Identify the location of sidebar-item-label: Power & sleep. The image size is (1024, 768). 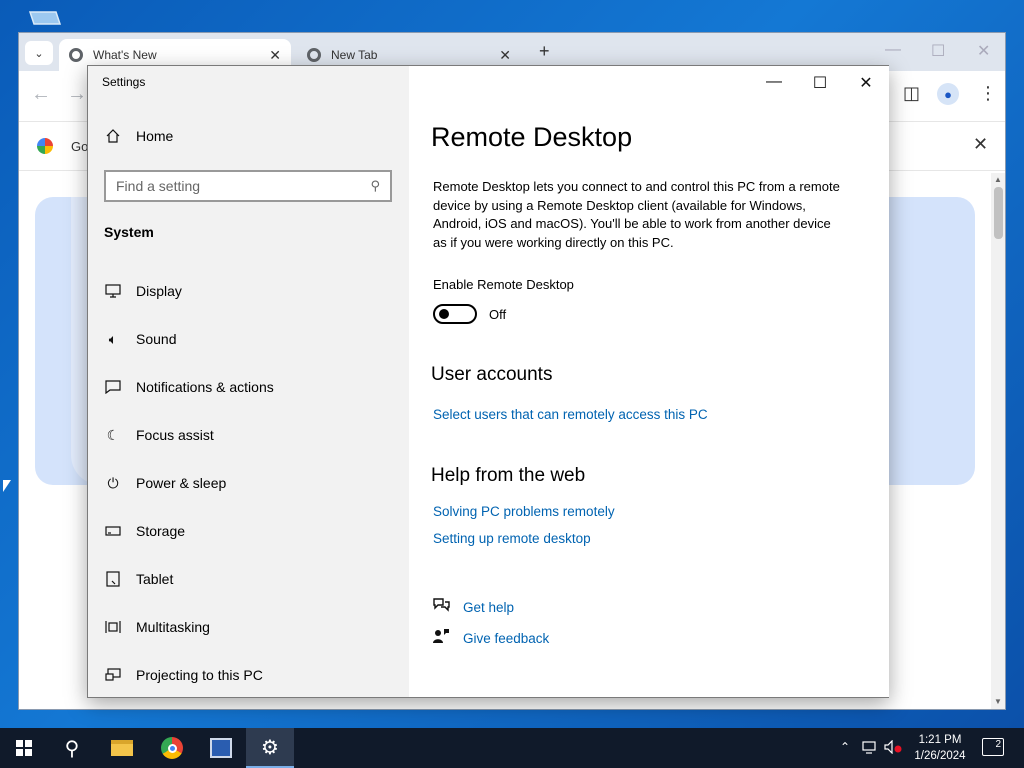
(181, 483).